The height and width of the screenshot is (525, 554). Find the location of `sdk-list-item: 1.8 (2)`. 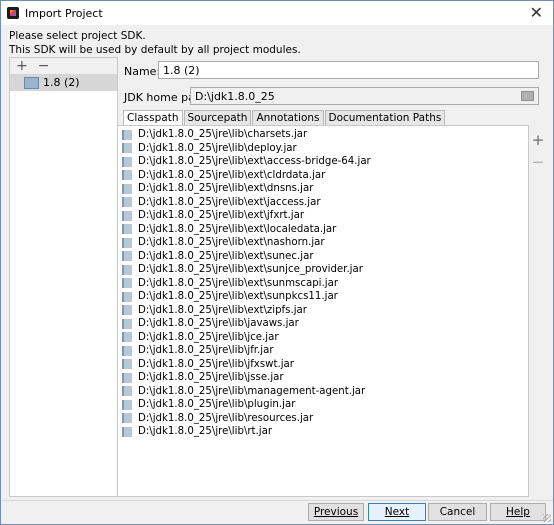

sdk-list-item: 1.8 (2) is located at coordinates (63, 82).